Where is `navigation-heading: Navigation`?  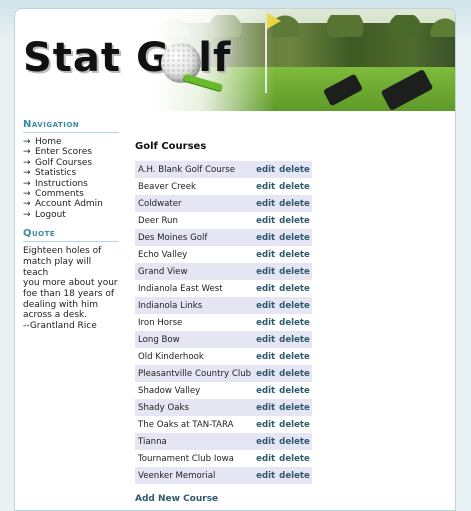 navigation-heading: Navigation is located at coordinates (71, 126).